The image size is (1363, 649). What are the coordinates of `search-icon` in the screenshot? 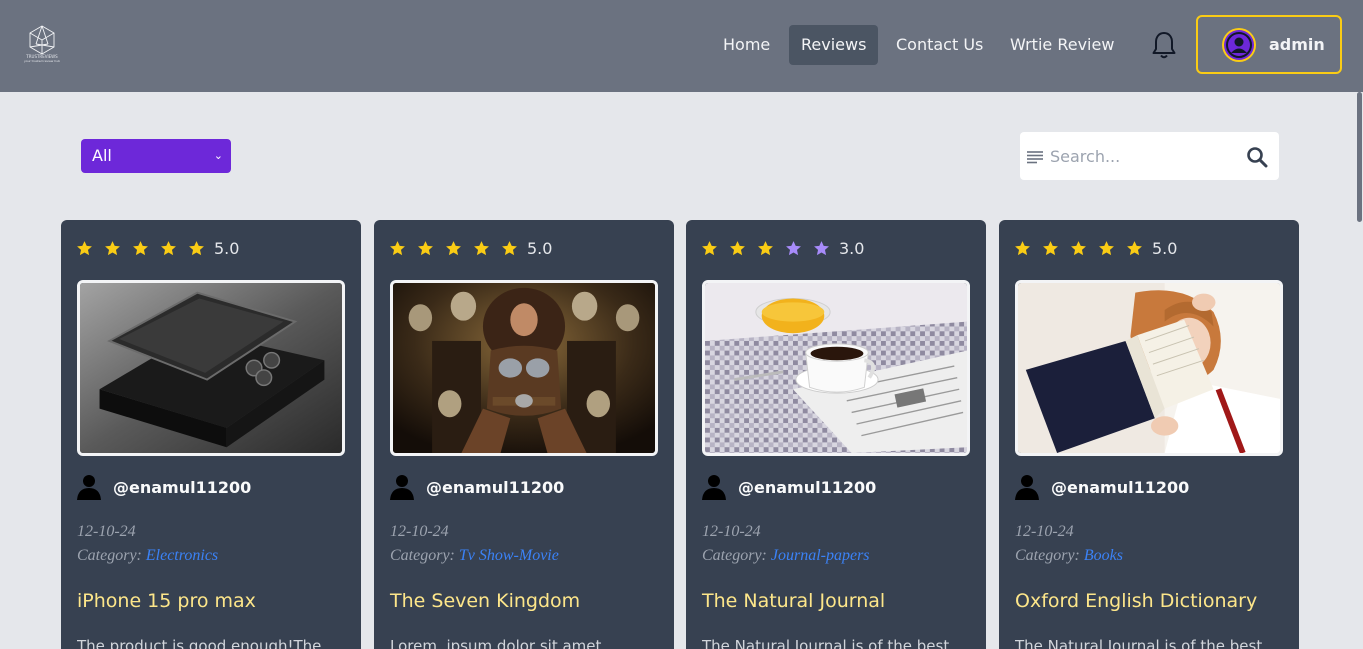 It's located at (1257, 157).